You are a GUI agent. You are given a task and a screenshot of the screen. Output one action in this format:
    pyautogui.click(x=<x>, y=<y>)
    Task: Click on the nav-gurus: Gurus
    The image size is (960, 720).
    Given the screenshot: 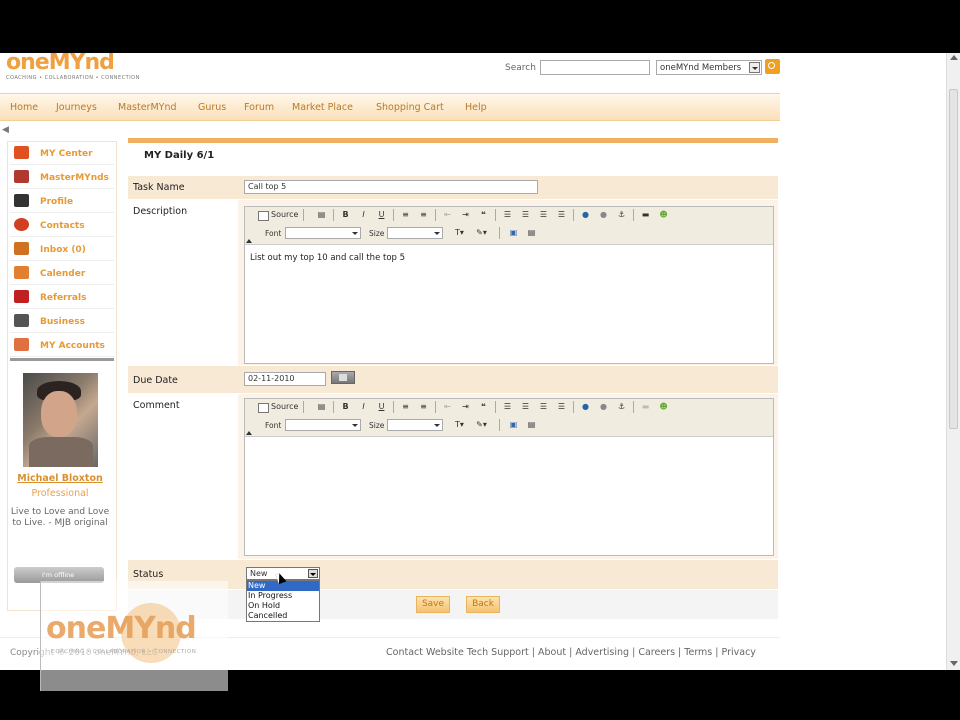 What is the action you would take?
    pyautogui.click(x=212, y=103)
    